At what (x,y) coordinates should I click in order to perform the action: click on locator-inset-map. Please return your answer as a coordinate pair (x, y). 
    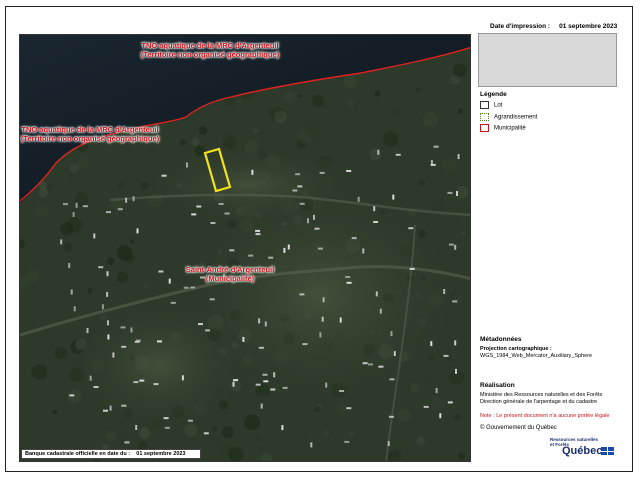
    Looking at the image, I should click on (547, 60).